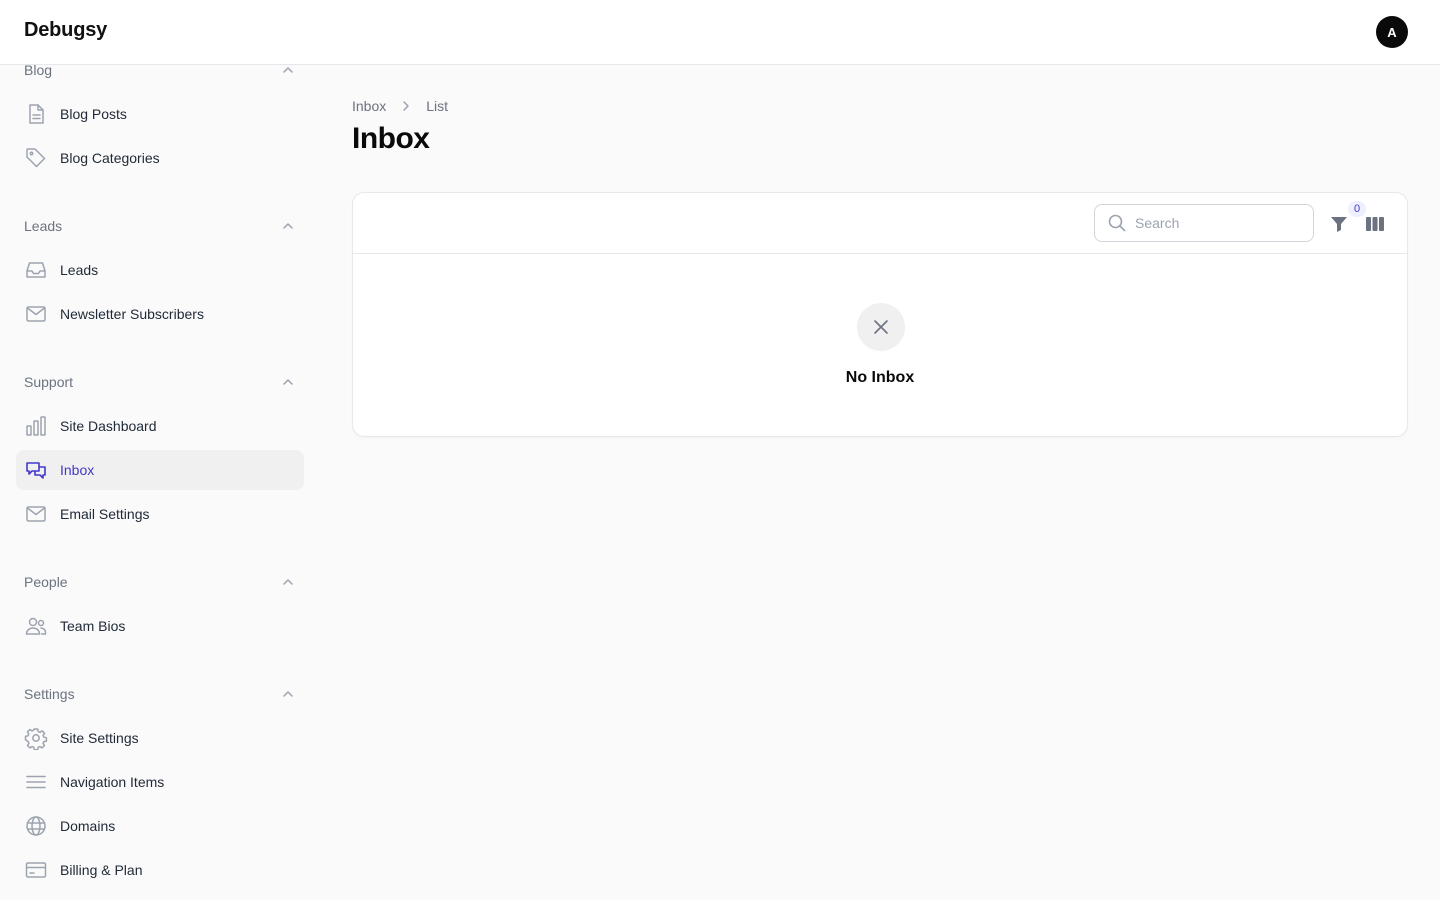  Describe the element at coordinates (160, 826) in the screenshot. I see `sidebar-item-domains: Domains` at that location.